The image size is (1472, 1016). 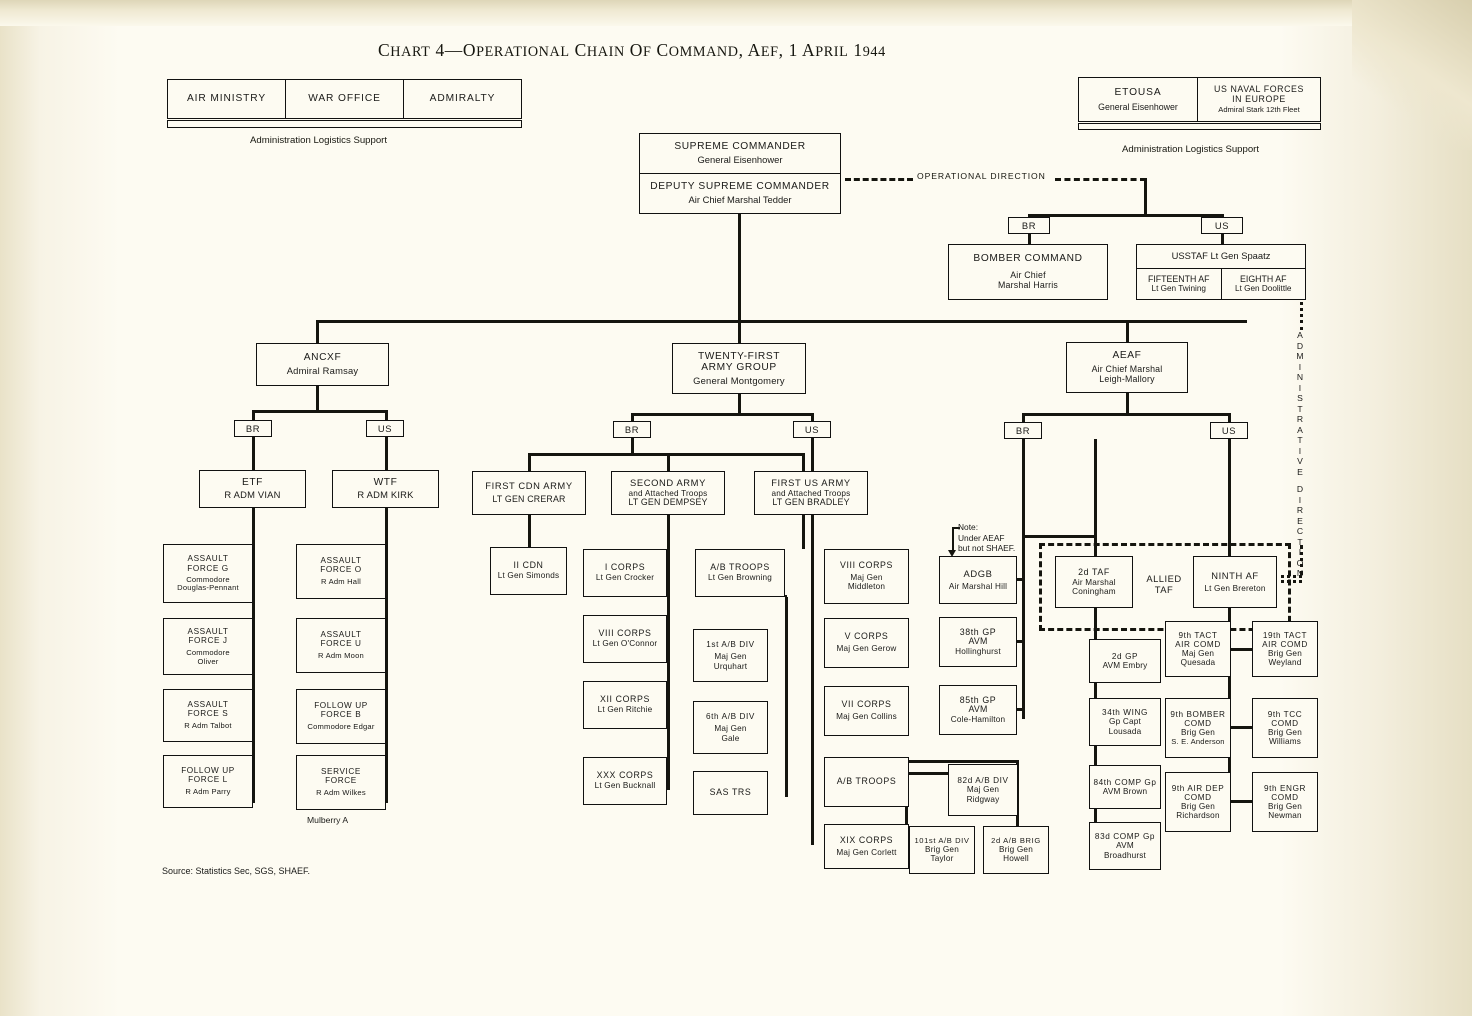 I want to click on deputy-supreme-commander-title: DEPUTY SUPREME COMMANDER, so click(x=740, y=187).